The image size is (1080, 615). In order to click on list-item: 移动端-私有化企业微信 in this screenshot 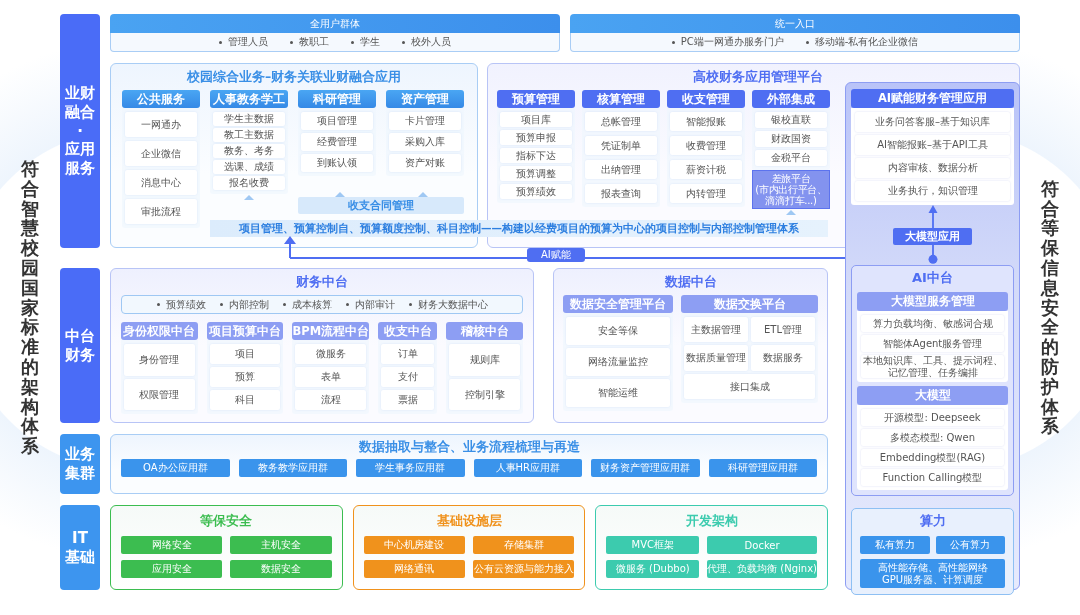, I will do `click(862, 42)`.